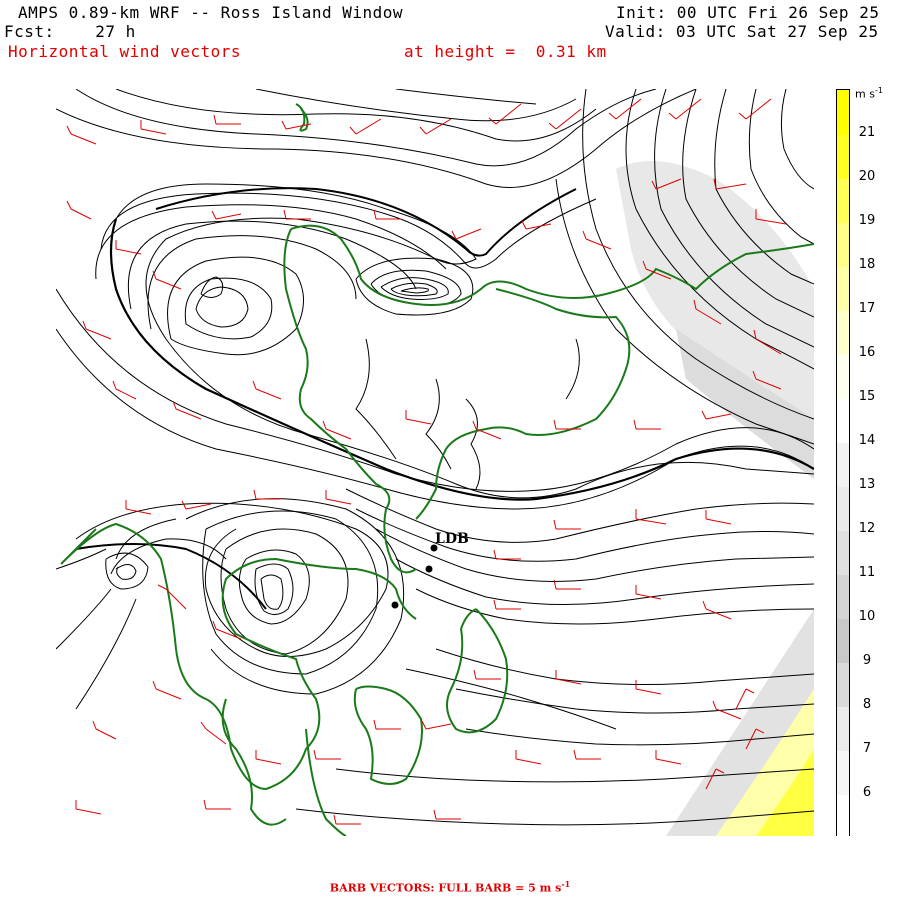 Image resolution: width=900 pixels, height=900 pixels. I want to click on footer-note: BARB VECTORS: FULL BARB = 5 m s-1, so click(450, 887).